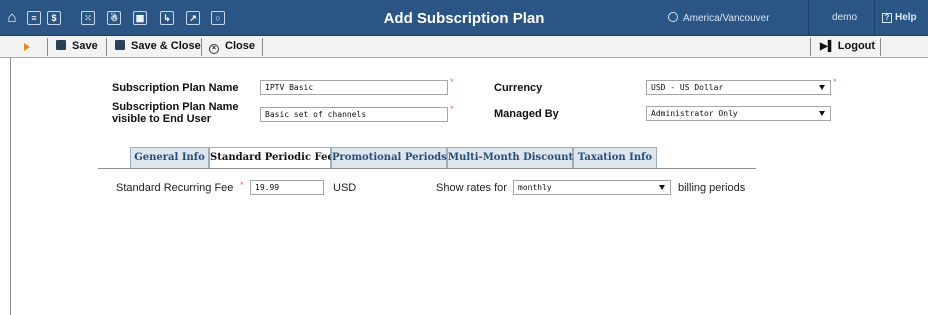  Describe the element at coordinates (464, 47) in the screenshot. I see `toolbar: Save Save & Close × Close ▶▌ Logout` at that location.